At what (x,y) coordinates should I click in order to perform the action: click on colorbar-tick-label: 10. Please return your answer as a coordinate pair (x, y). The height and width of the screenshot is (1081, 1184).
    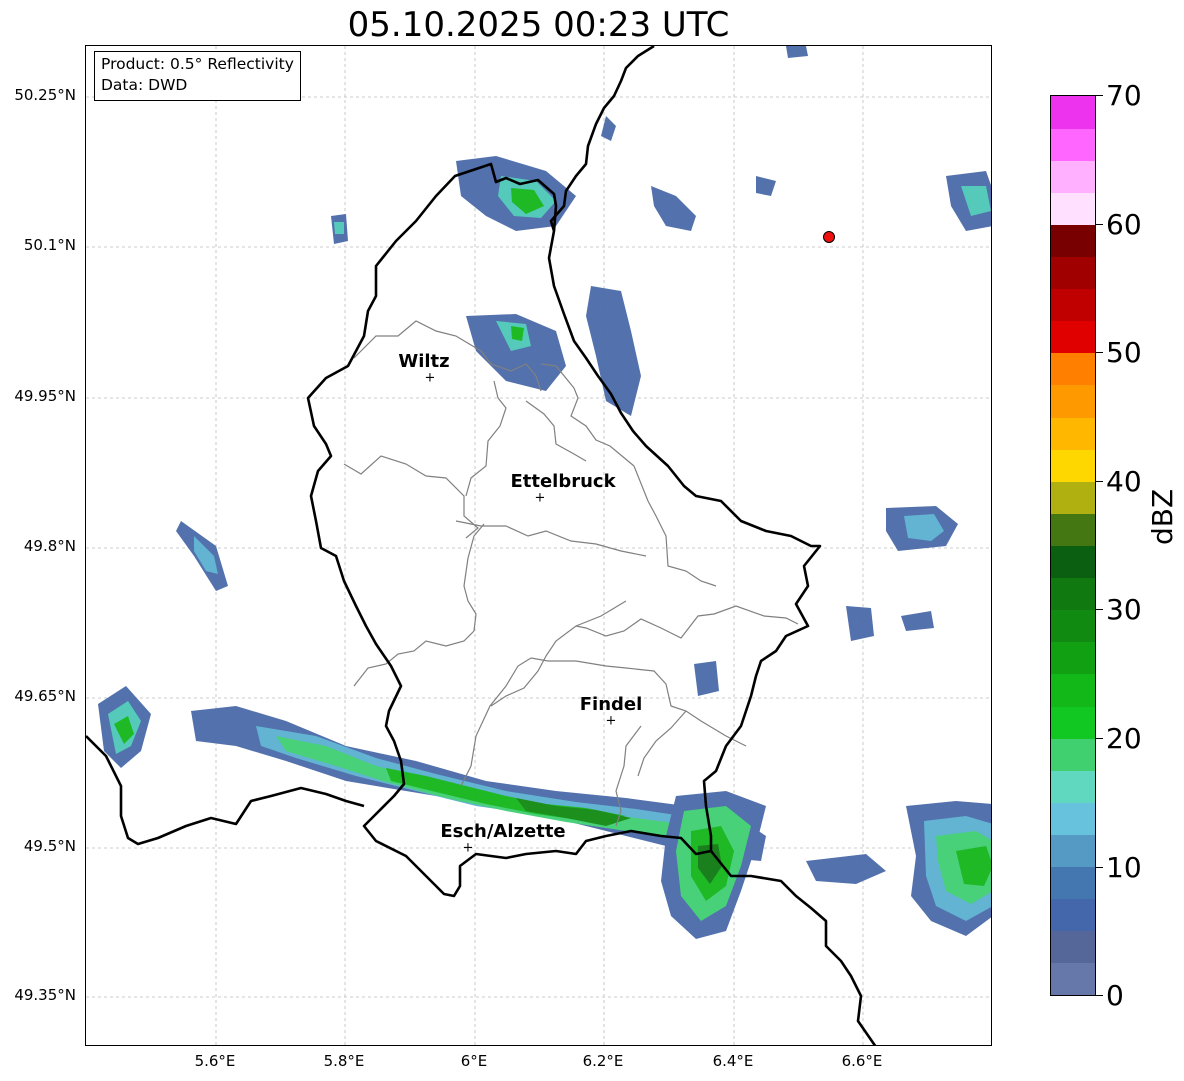
    Looking at the image, I should click on (1124, 867).